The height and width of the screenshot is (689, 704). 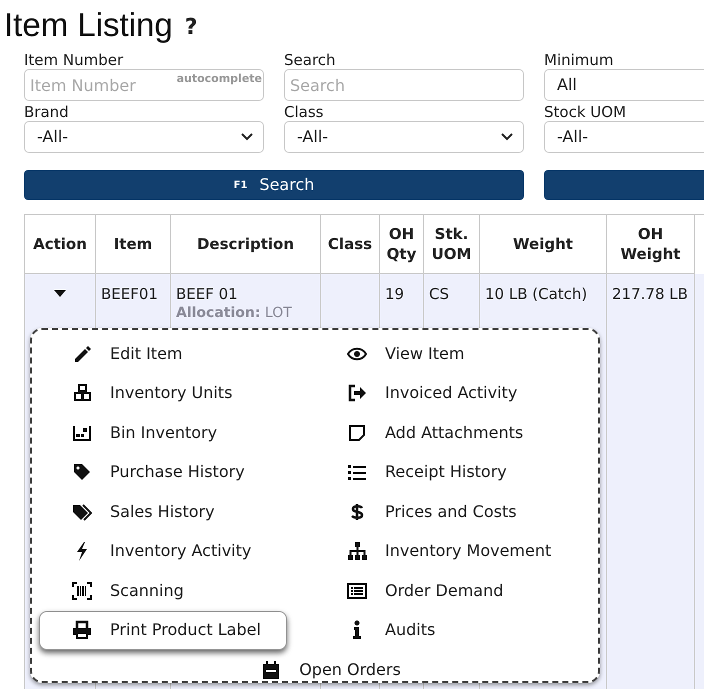 I want to click on menu-item: Sales History, so click(x=177, y=512).